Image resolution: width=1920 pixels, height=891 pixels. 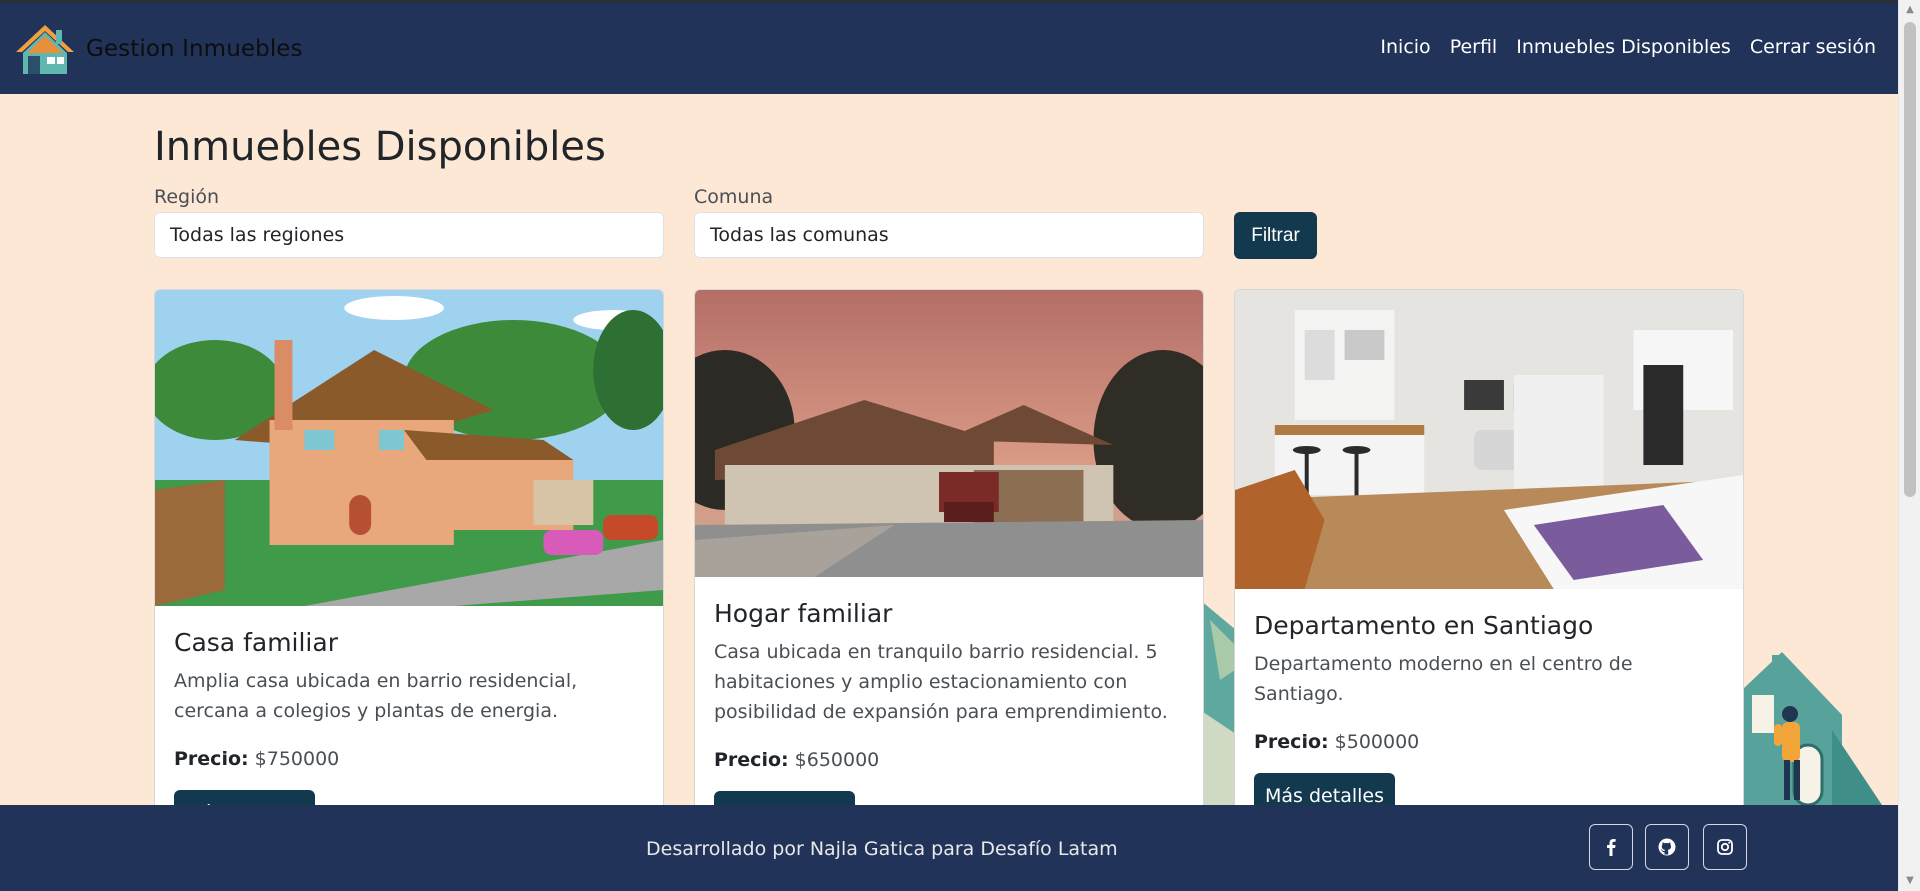 What do you see at coordinates (1474, 47) in the screenshot?
I see `nav-link-perfil: Perfil` at bounding box center [1474, 47].